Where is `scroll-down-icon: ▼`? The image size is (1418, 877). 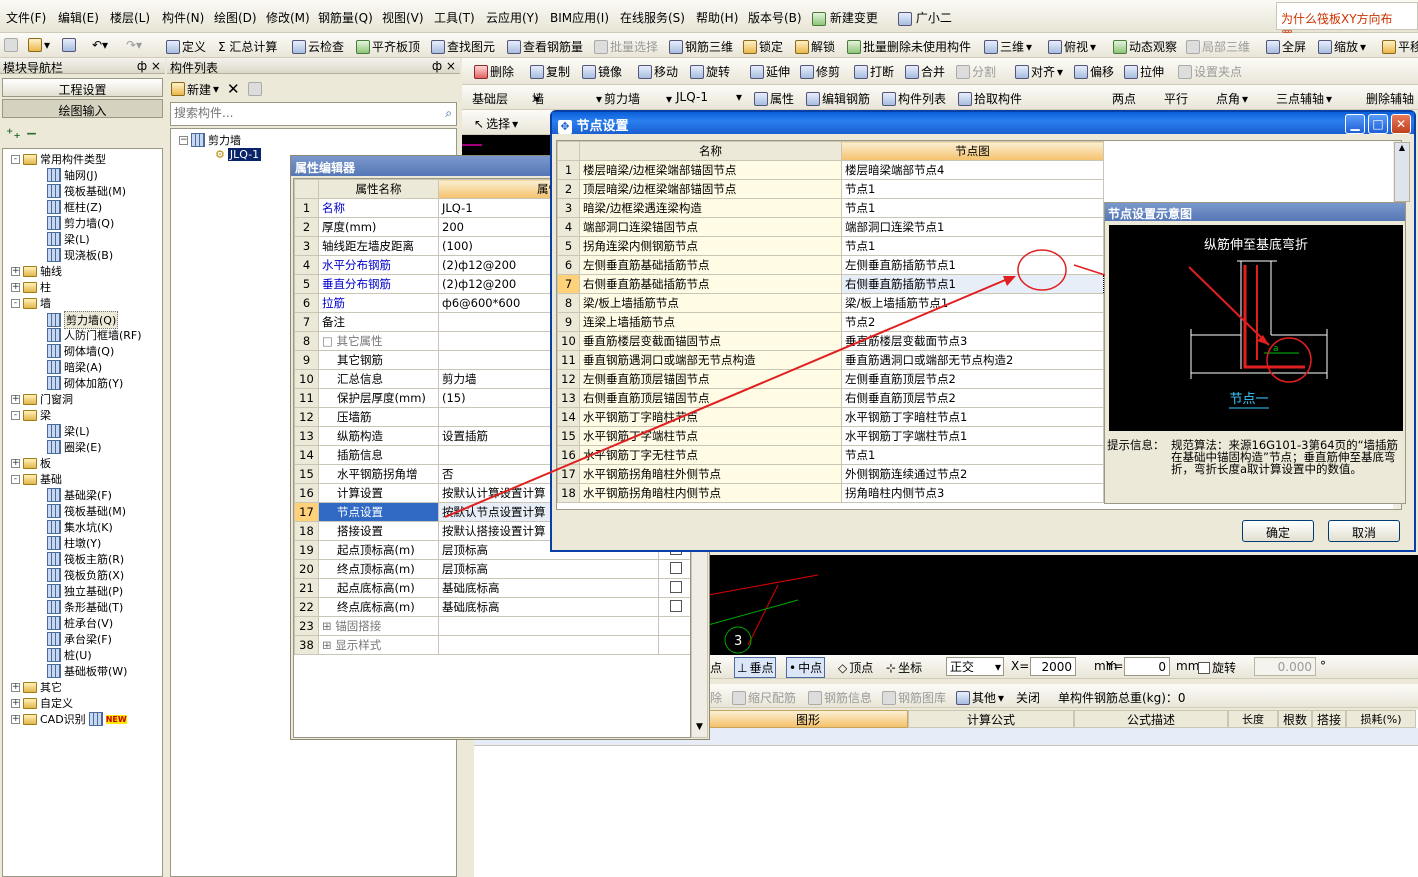
scroll-down-icon: ▼ is located at coordinates (699, 729).